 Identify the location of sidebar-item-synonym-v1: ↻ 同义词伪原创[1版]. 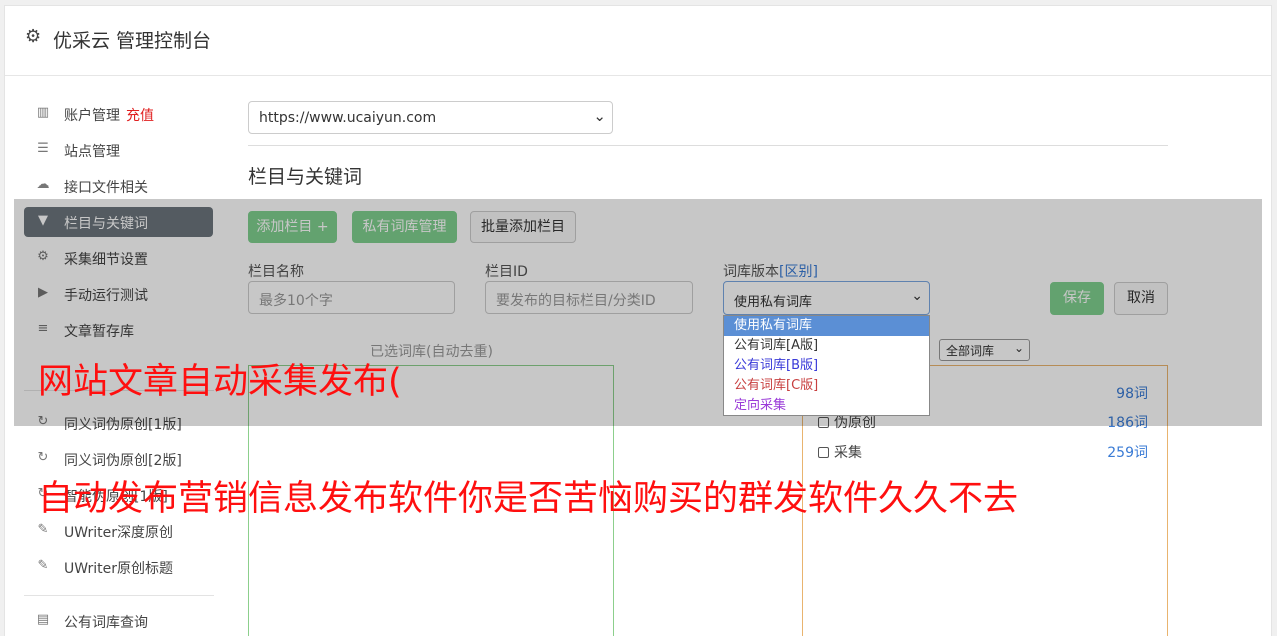
(118, 423).